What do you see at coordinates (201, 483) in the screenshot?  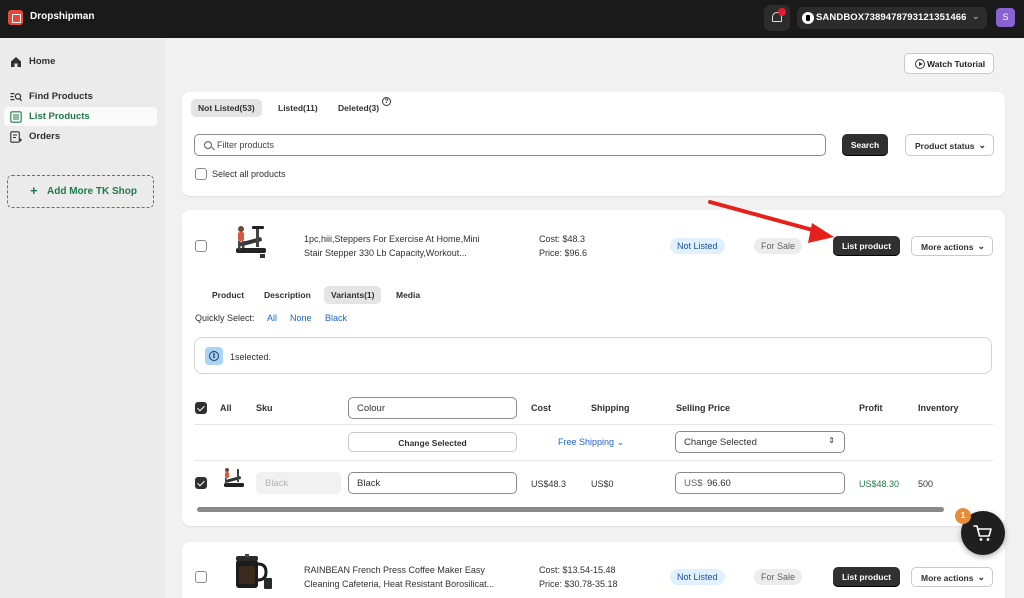 I see `variant-row-checkbox` at bounding box center [201, 483].